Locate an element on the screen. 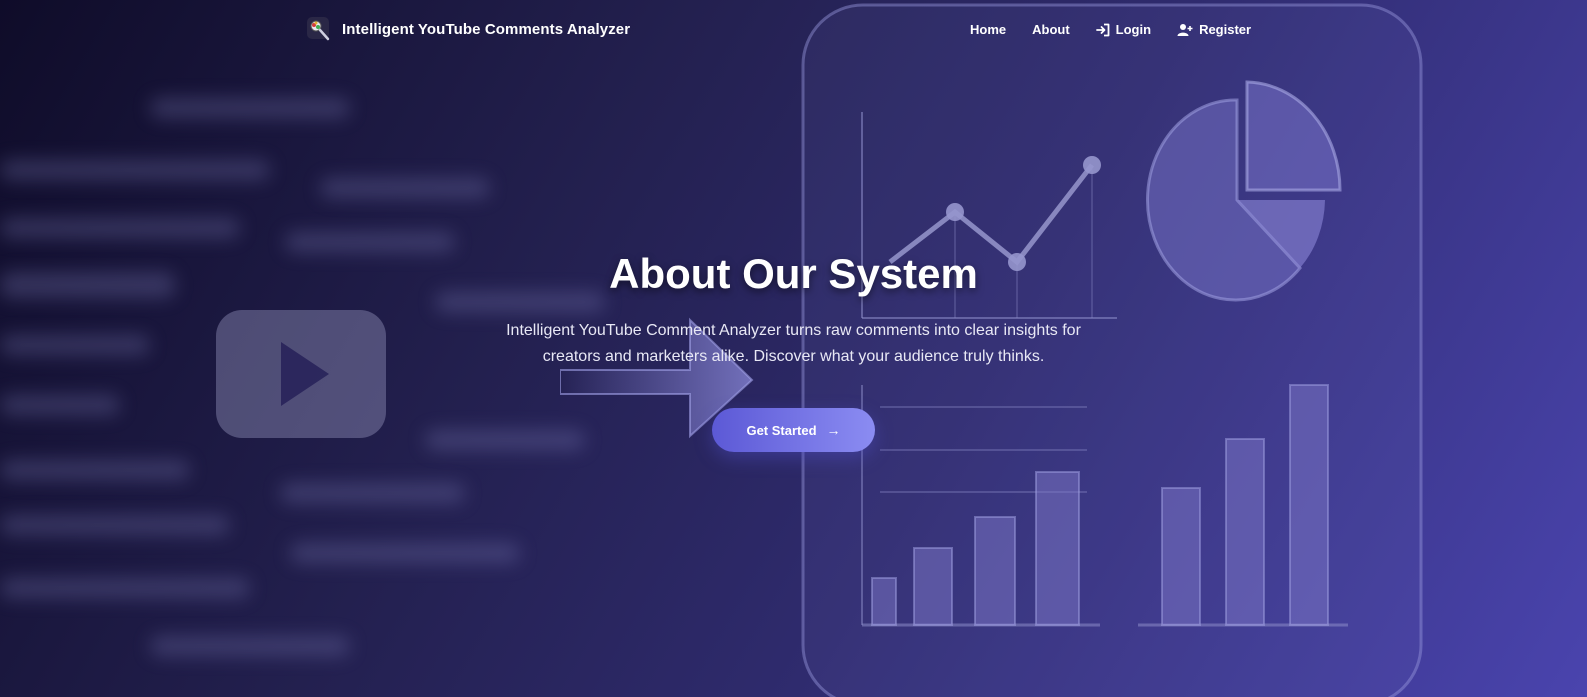 This screenshot has height=697, width=1587. nav-links: Home About Login Register is located at coordinates (1110, 29).